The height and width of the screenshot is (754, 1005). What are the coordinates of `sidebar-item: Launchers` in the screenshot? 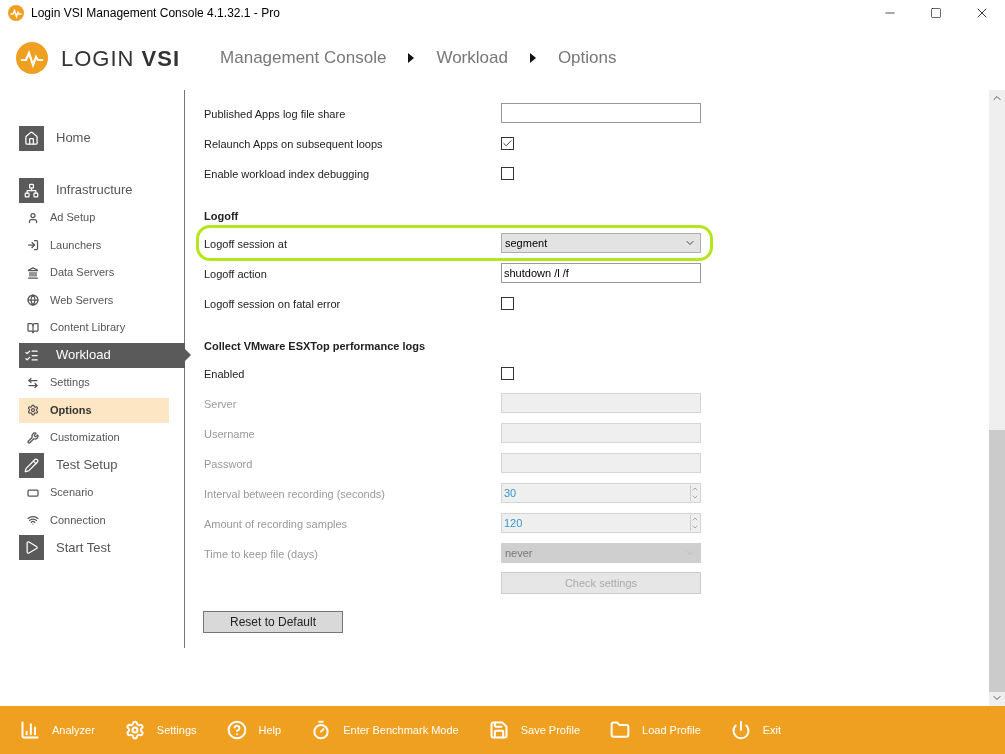 It's located at (94, 245).